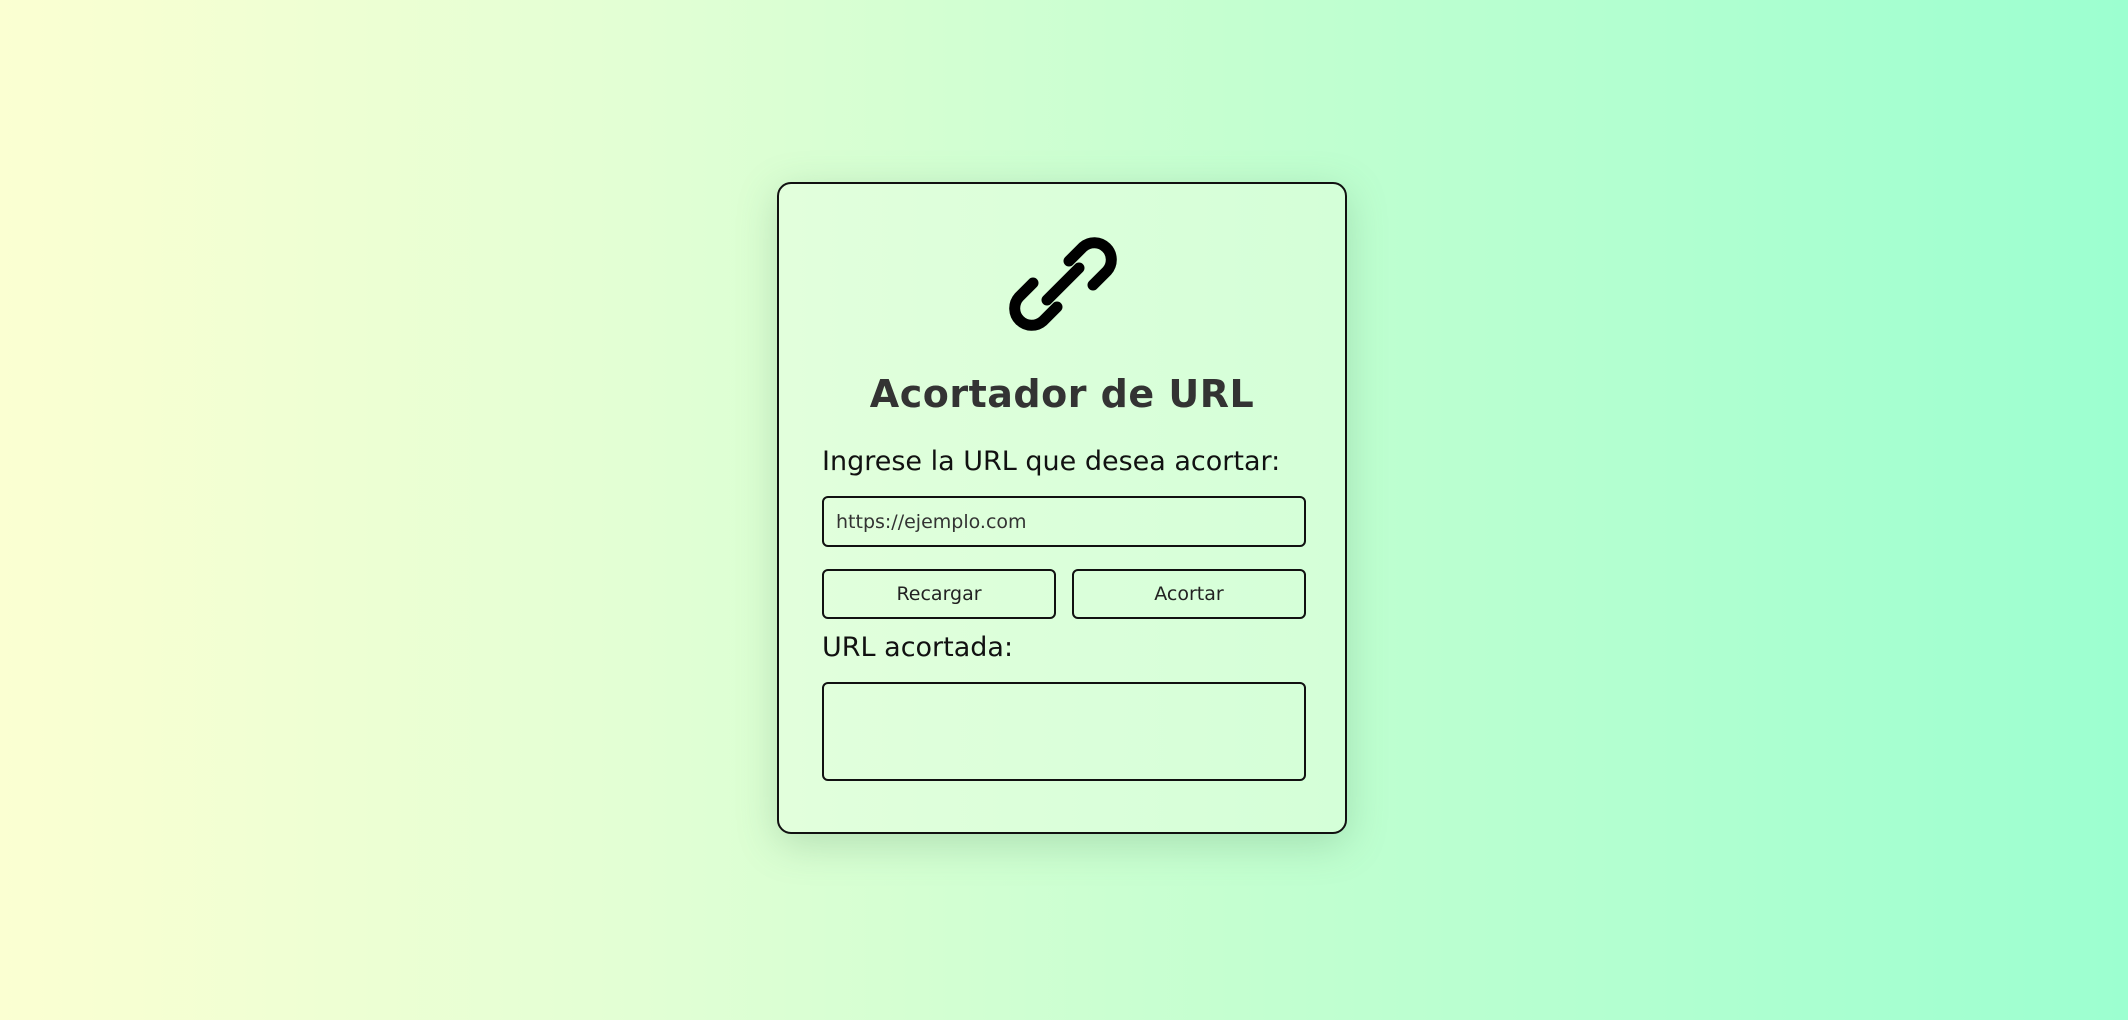 The width and height of the screenshot is (2128, 1020). What do you see at coordinates (1189, 594) in the screenshot?
I see `shorten-button: Acortar` at bounding box center [1189, 594].